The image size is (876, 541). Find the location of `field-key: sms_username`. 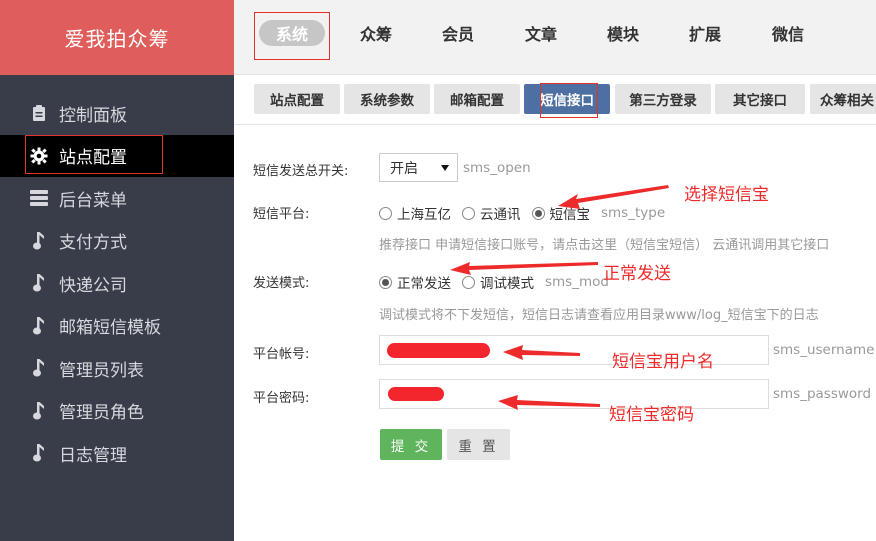

field-key: sms_username is located at coordinates (824, 350).